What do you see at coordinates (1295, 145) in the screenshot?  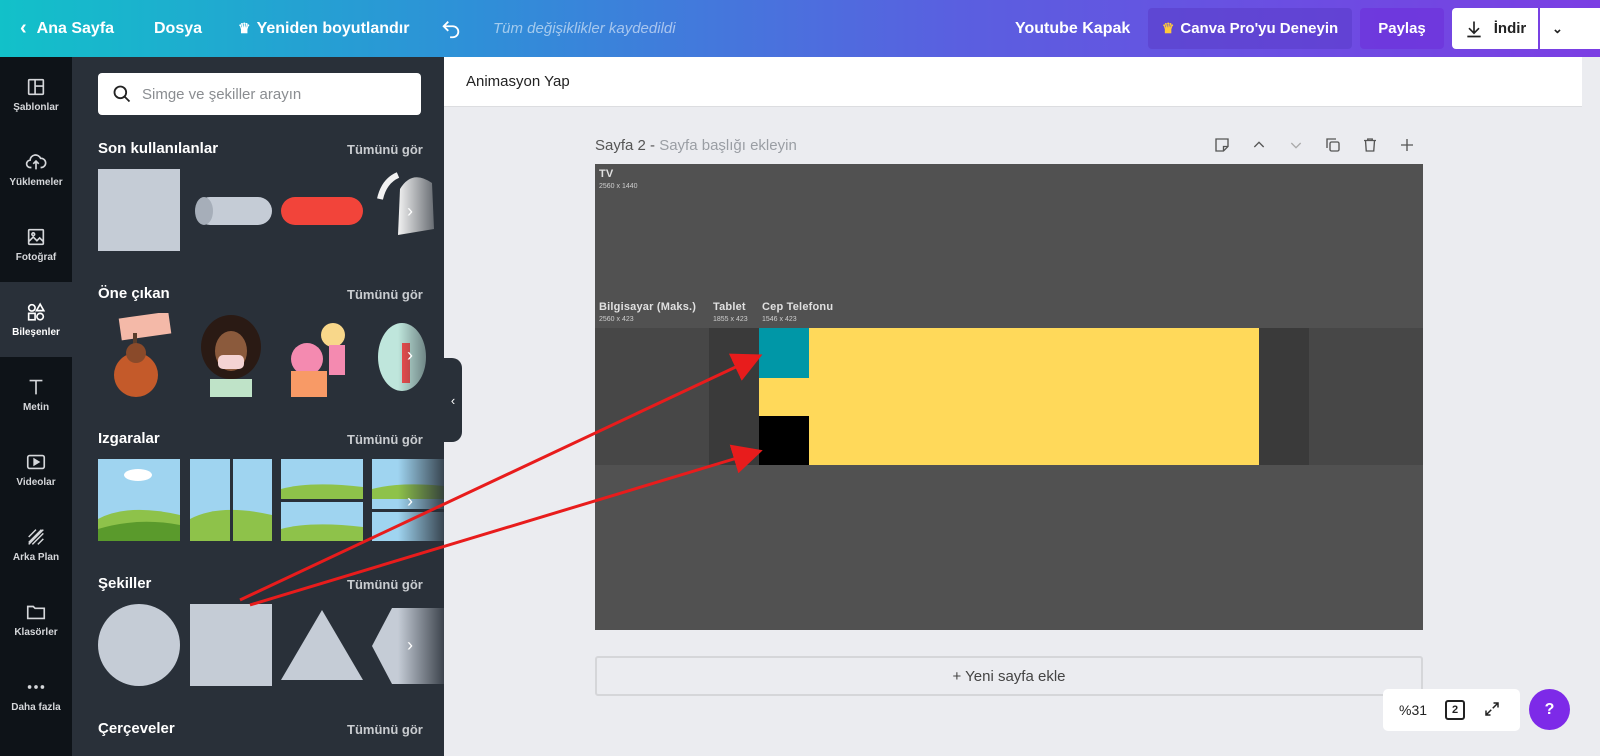 I see `chevron-down-icon` at bounding box center [1295, 145].